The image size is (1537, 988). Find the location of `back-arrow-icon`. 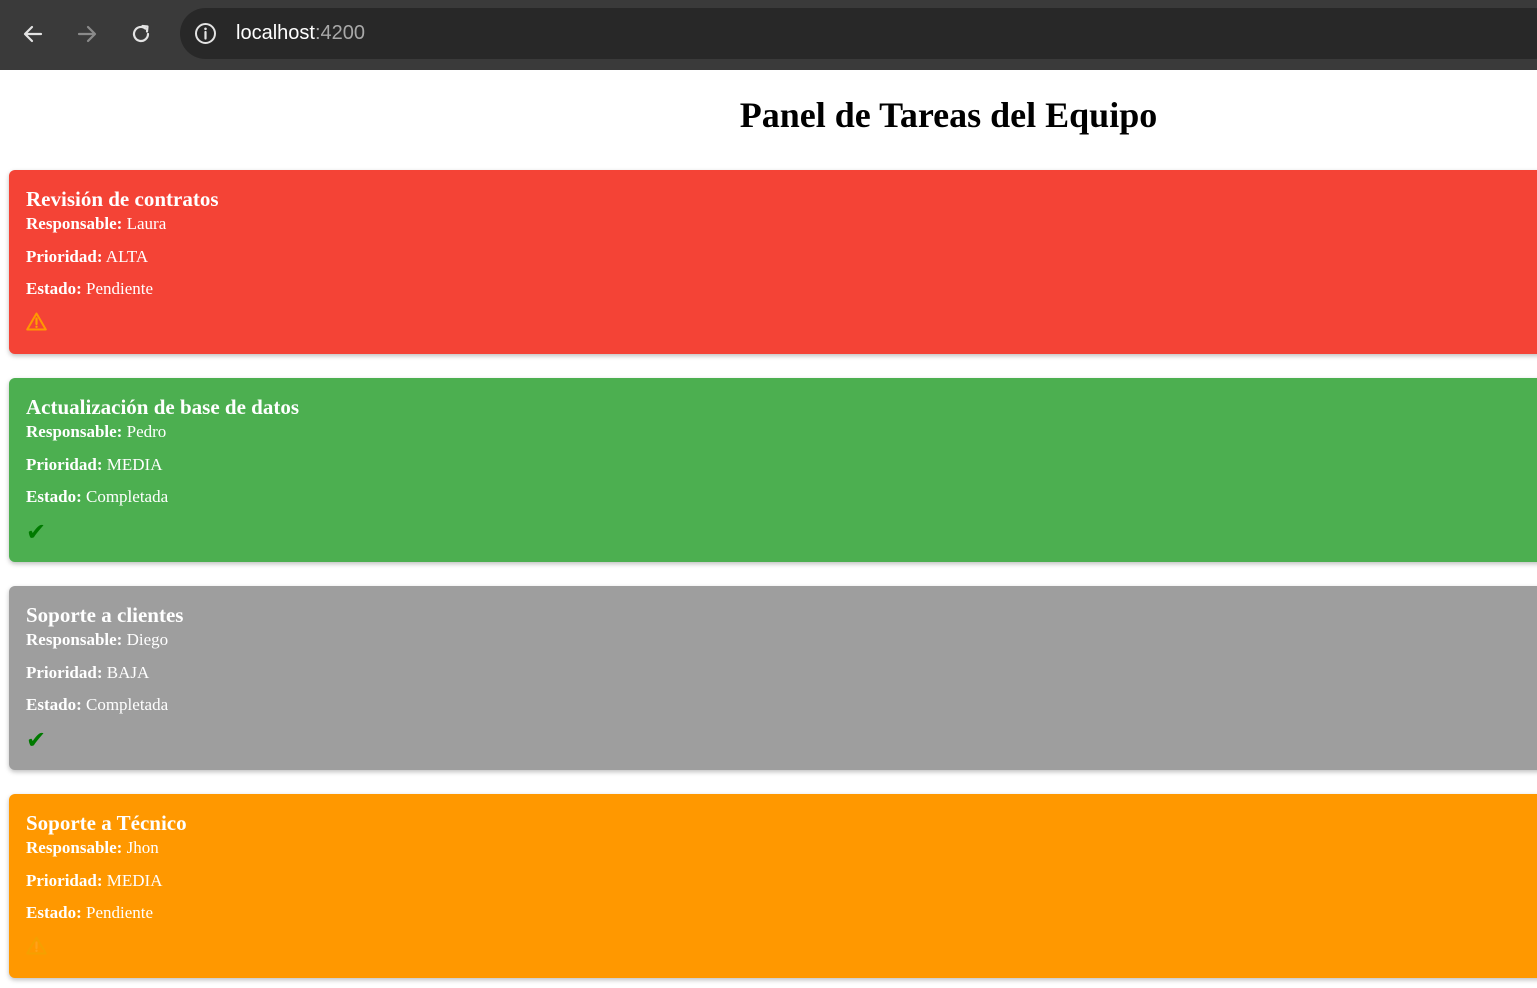

back-arrow-icon is located at coordinates (33, 34).